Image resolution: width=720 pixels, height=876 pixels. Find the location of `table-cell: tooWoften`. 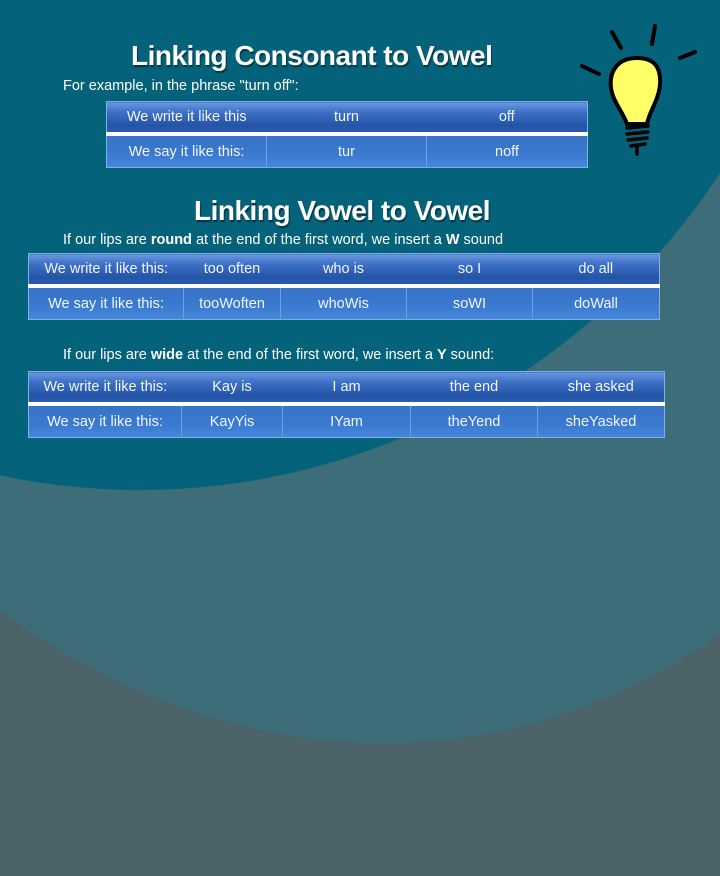

table-cell: tooWoften is located at coordinates (232, 303).